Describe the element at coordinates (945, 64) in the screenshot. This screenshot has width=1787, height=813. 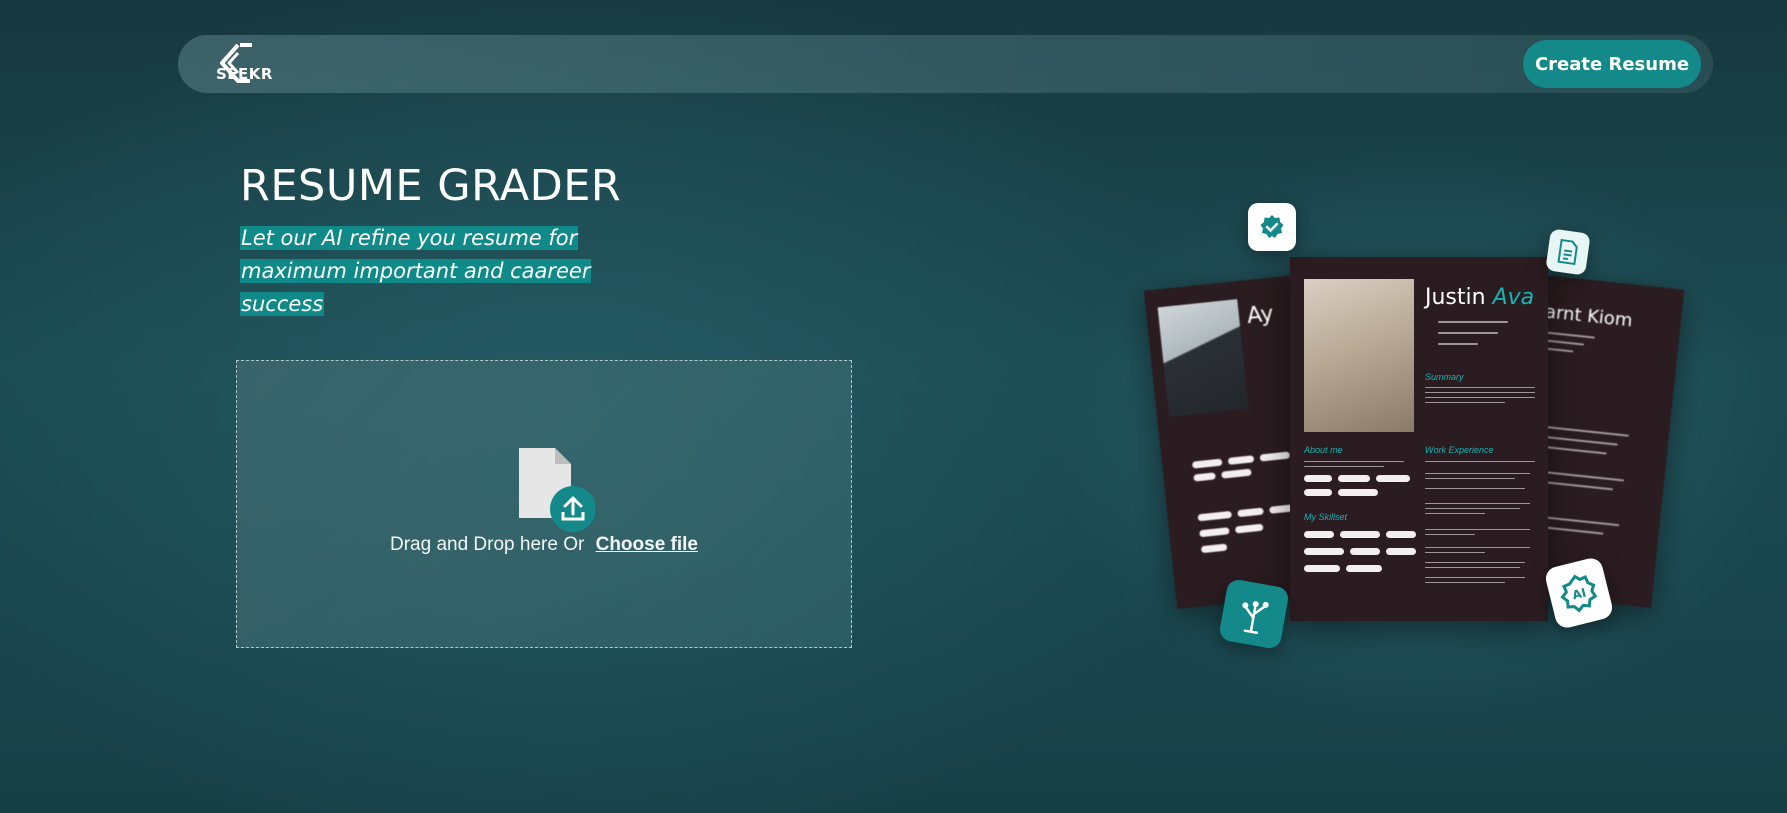
I see `navbar: SEEKR Create Resume` at that location.